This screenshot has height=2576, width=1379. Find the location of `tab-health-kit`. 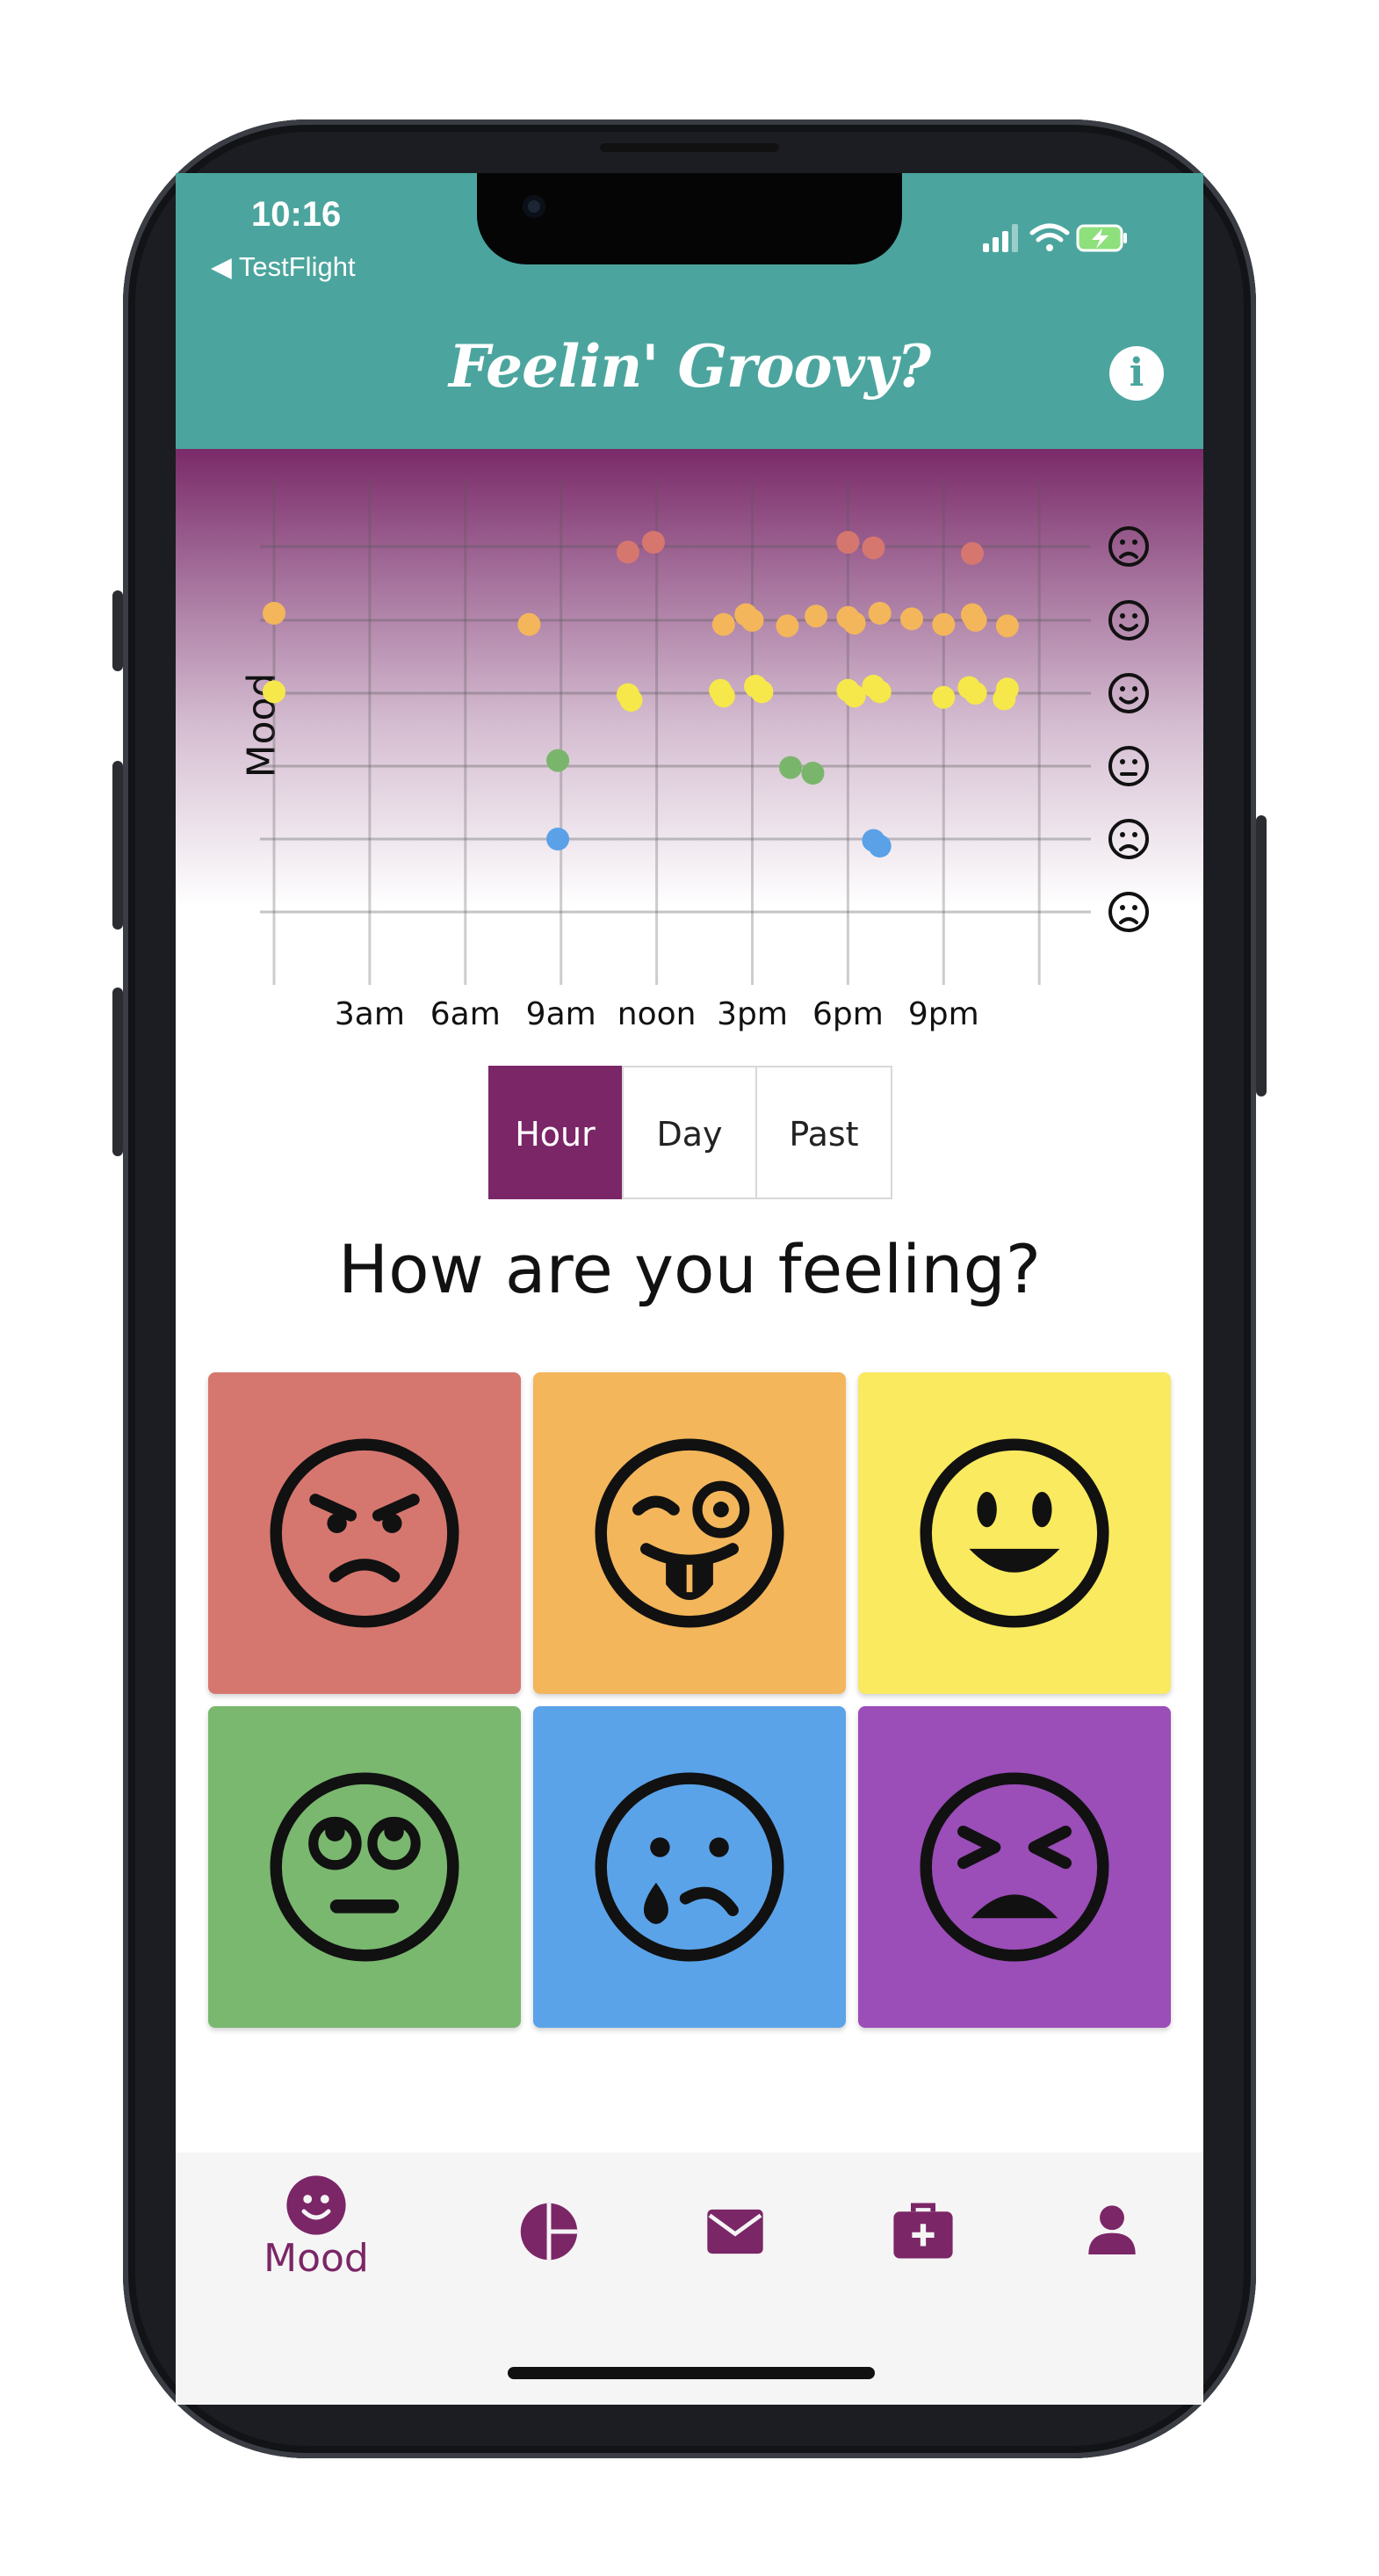

tab-health-kit is located at coordinates (923, 2232).